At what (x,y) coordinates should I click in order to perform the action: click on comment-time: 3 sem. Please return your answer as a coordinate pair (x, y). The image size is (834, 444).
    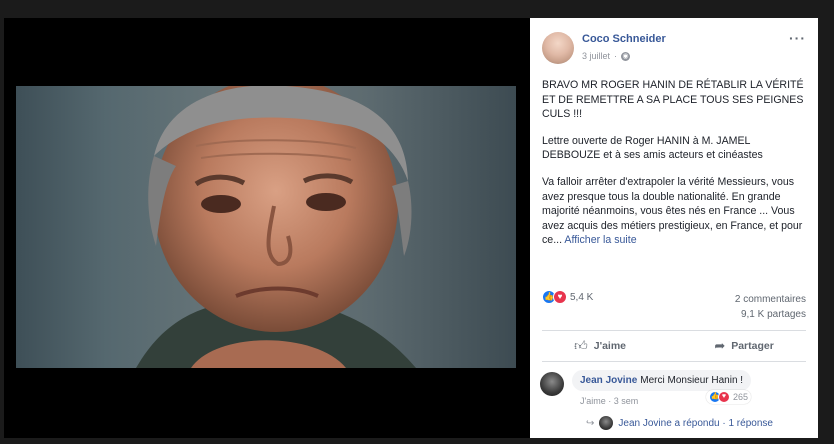
    Looking at the image, I should click on (626, 401).